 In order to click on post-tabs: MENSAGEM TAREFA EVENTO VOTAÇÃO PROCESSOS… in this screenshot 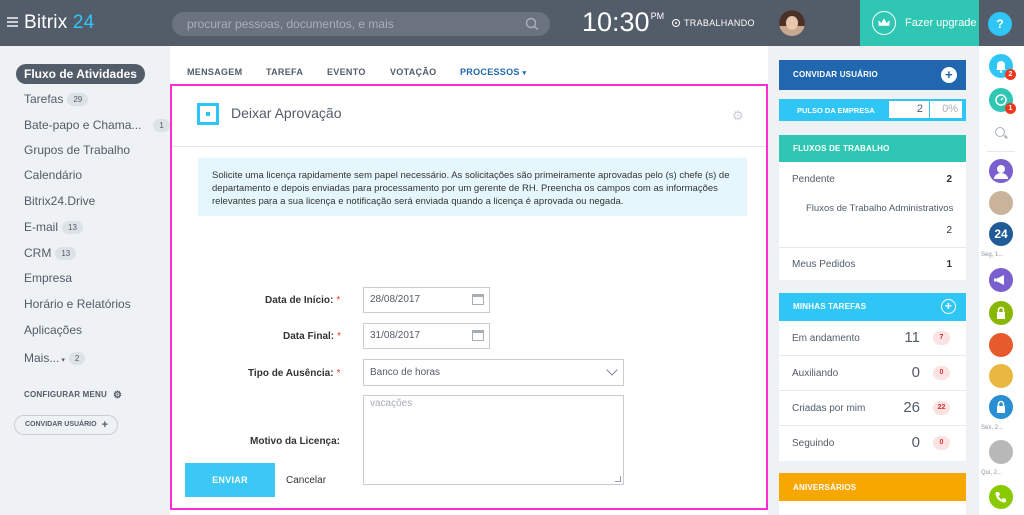, I will do `click(469, 65)`.